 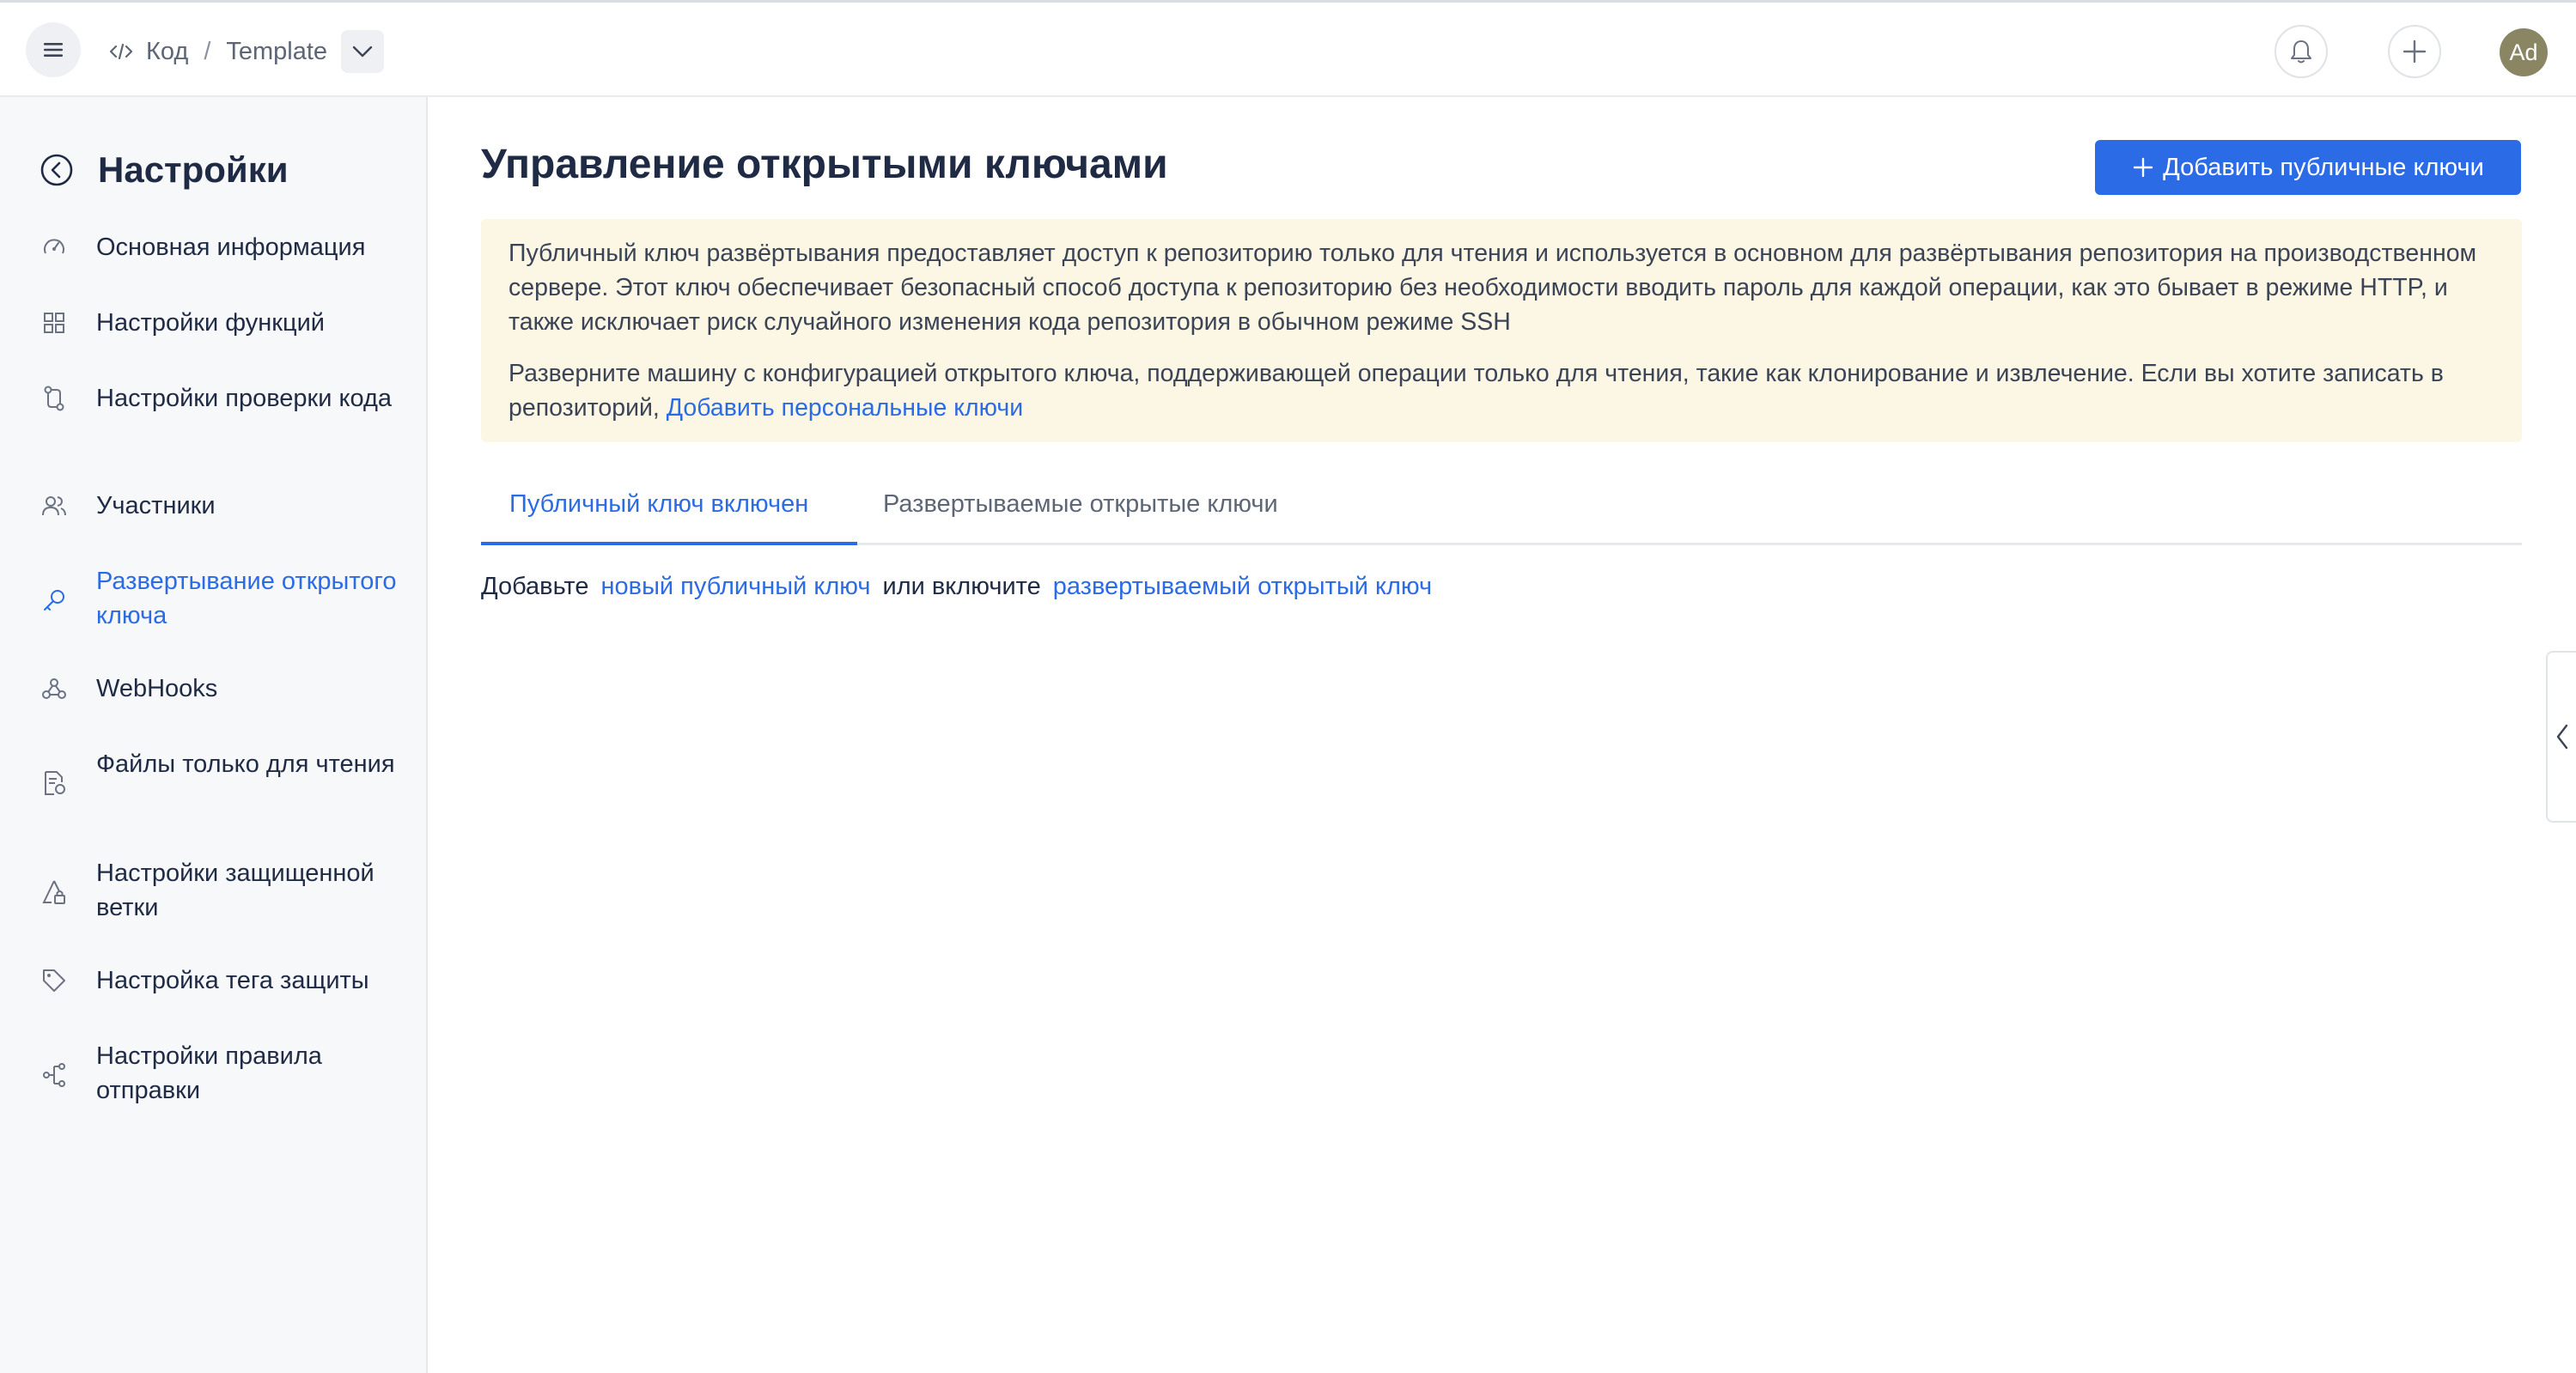 I want to click on sidebar-item-basic-info: Основная информация, so click(x=220, y=247).